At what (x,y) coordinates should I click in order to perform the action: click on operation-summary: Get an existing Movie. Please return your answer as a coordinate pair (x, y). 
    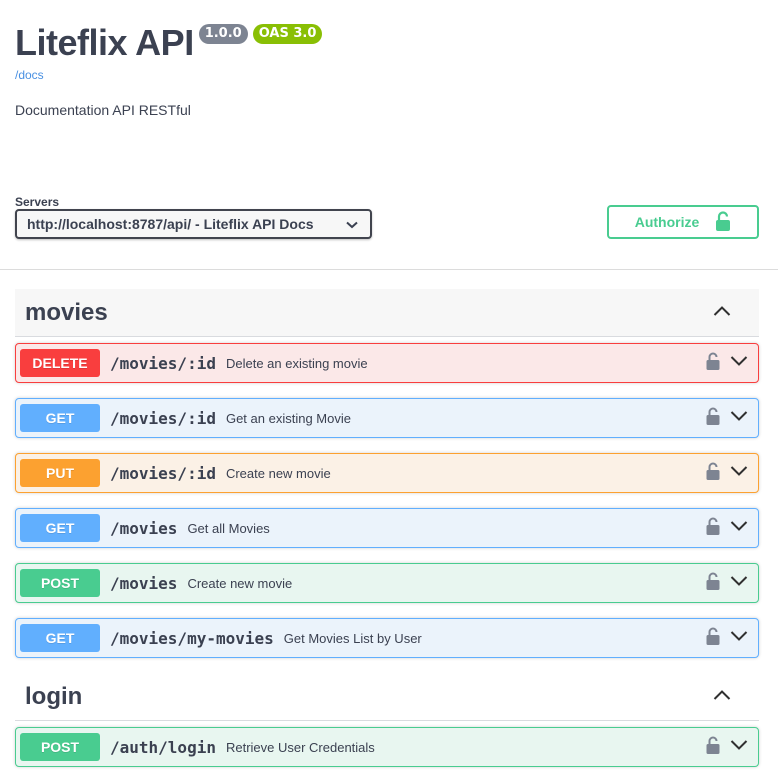
    Looking at the image, I should click on (288, 418).